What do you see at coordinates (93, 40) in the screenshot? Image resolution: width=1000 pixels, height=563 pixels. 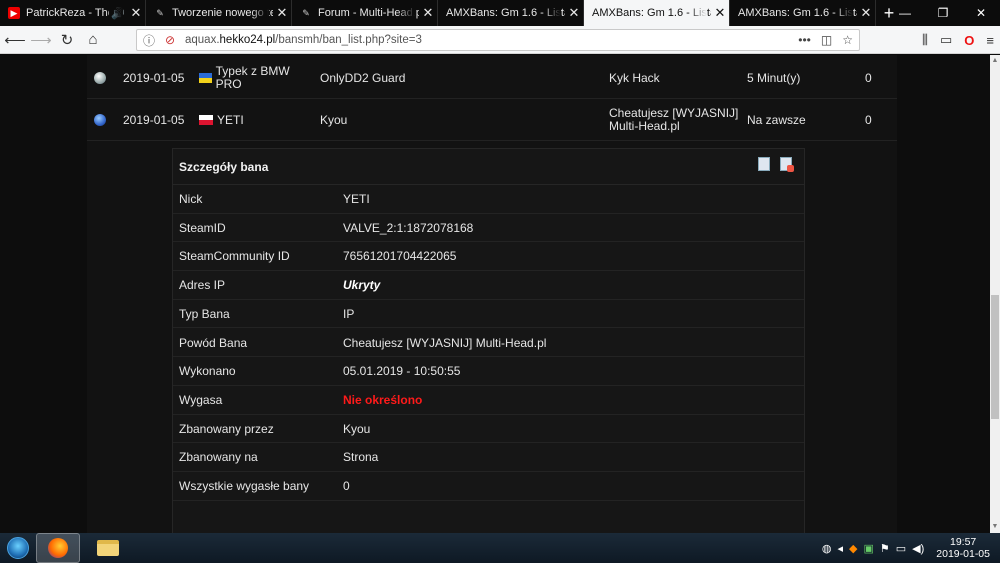 I see `home-icon: ⌂` at bounding box center [93, 40].